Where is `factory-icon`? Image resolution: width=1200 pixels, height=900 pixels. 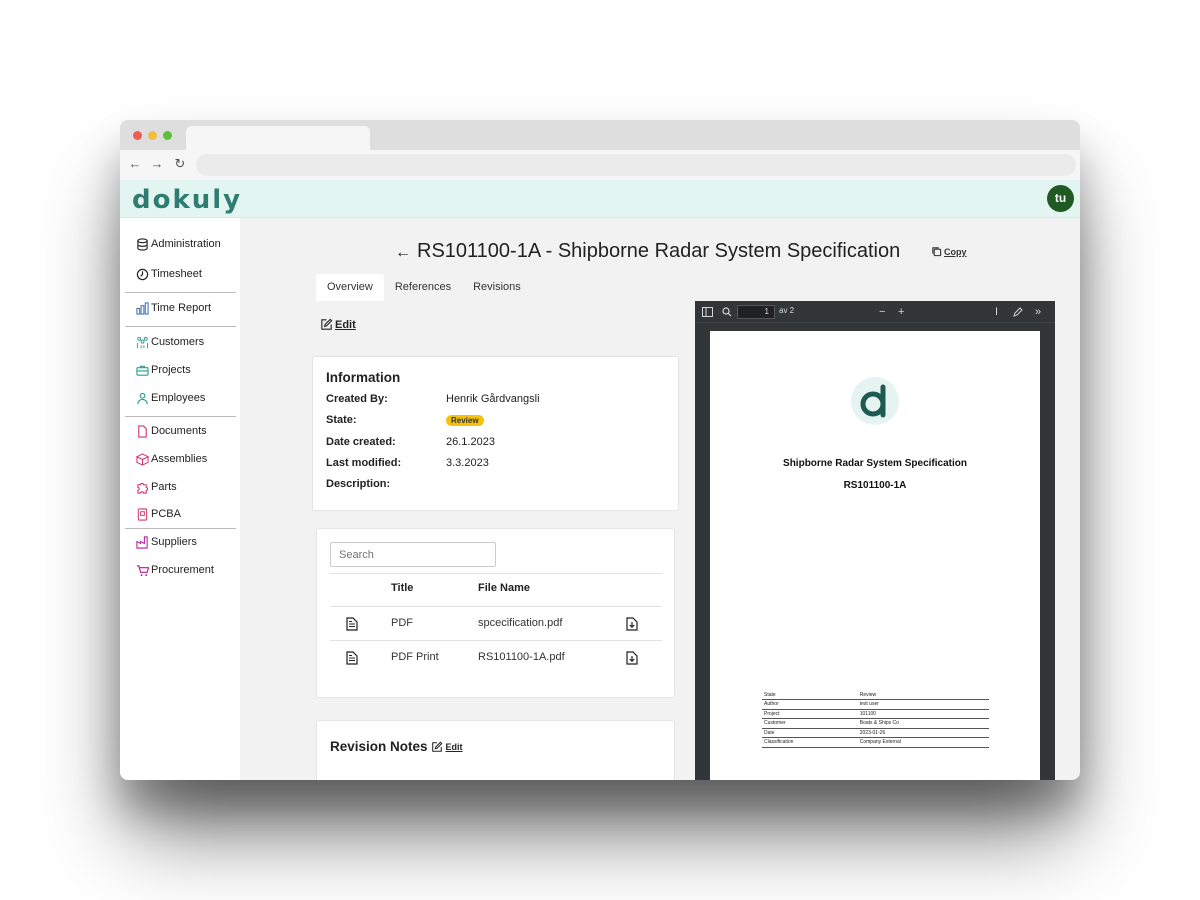
factory-icon is located at coordinates (142, 542).